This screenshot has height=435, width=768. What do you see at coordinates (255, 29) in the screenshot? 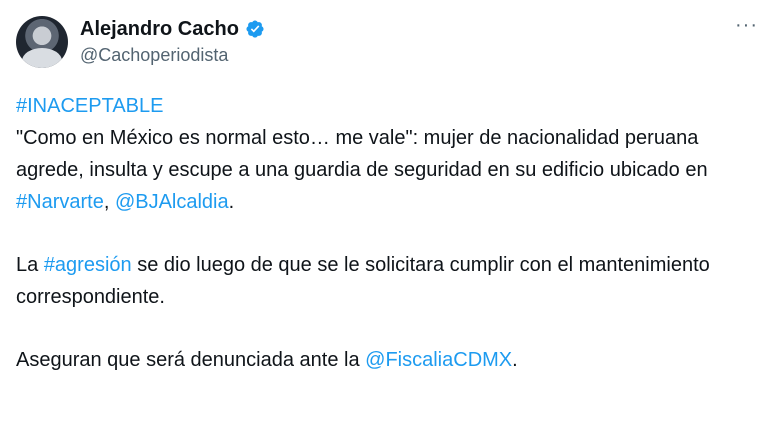
I see `verified-badge-icon` at bounding box center [255, 29].